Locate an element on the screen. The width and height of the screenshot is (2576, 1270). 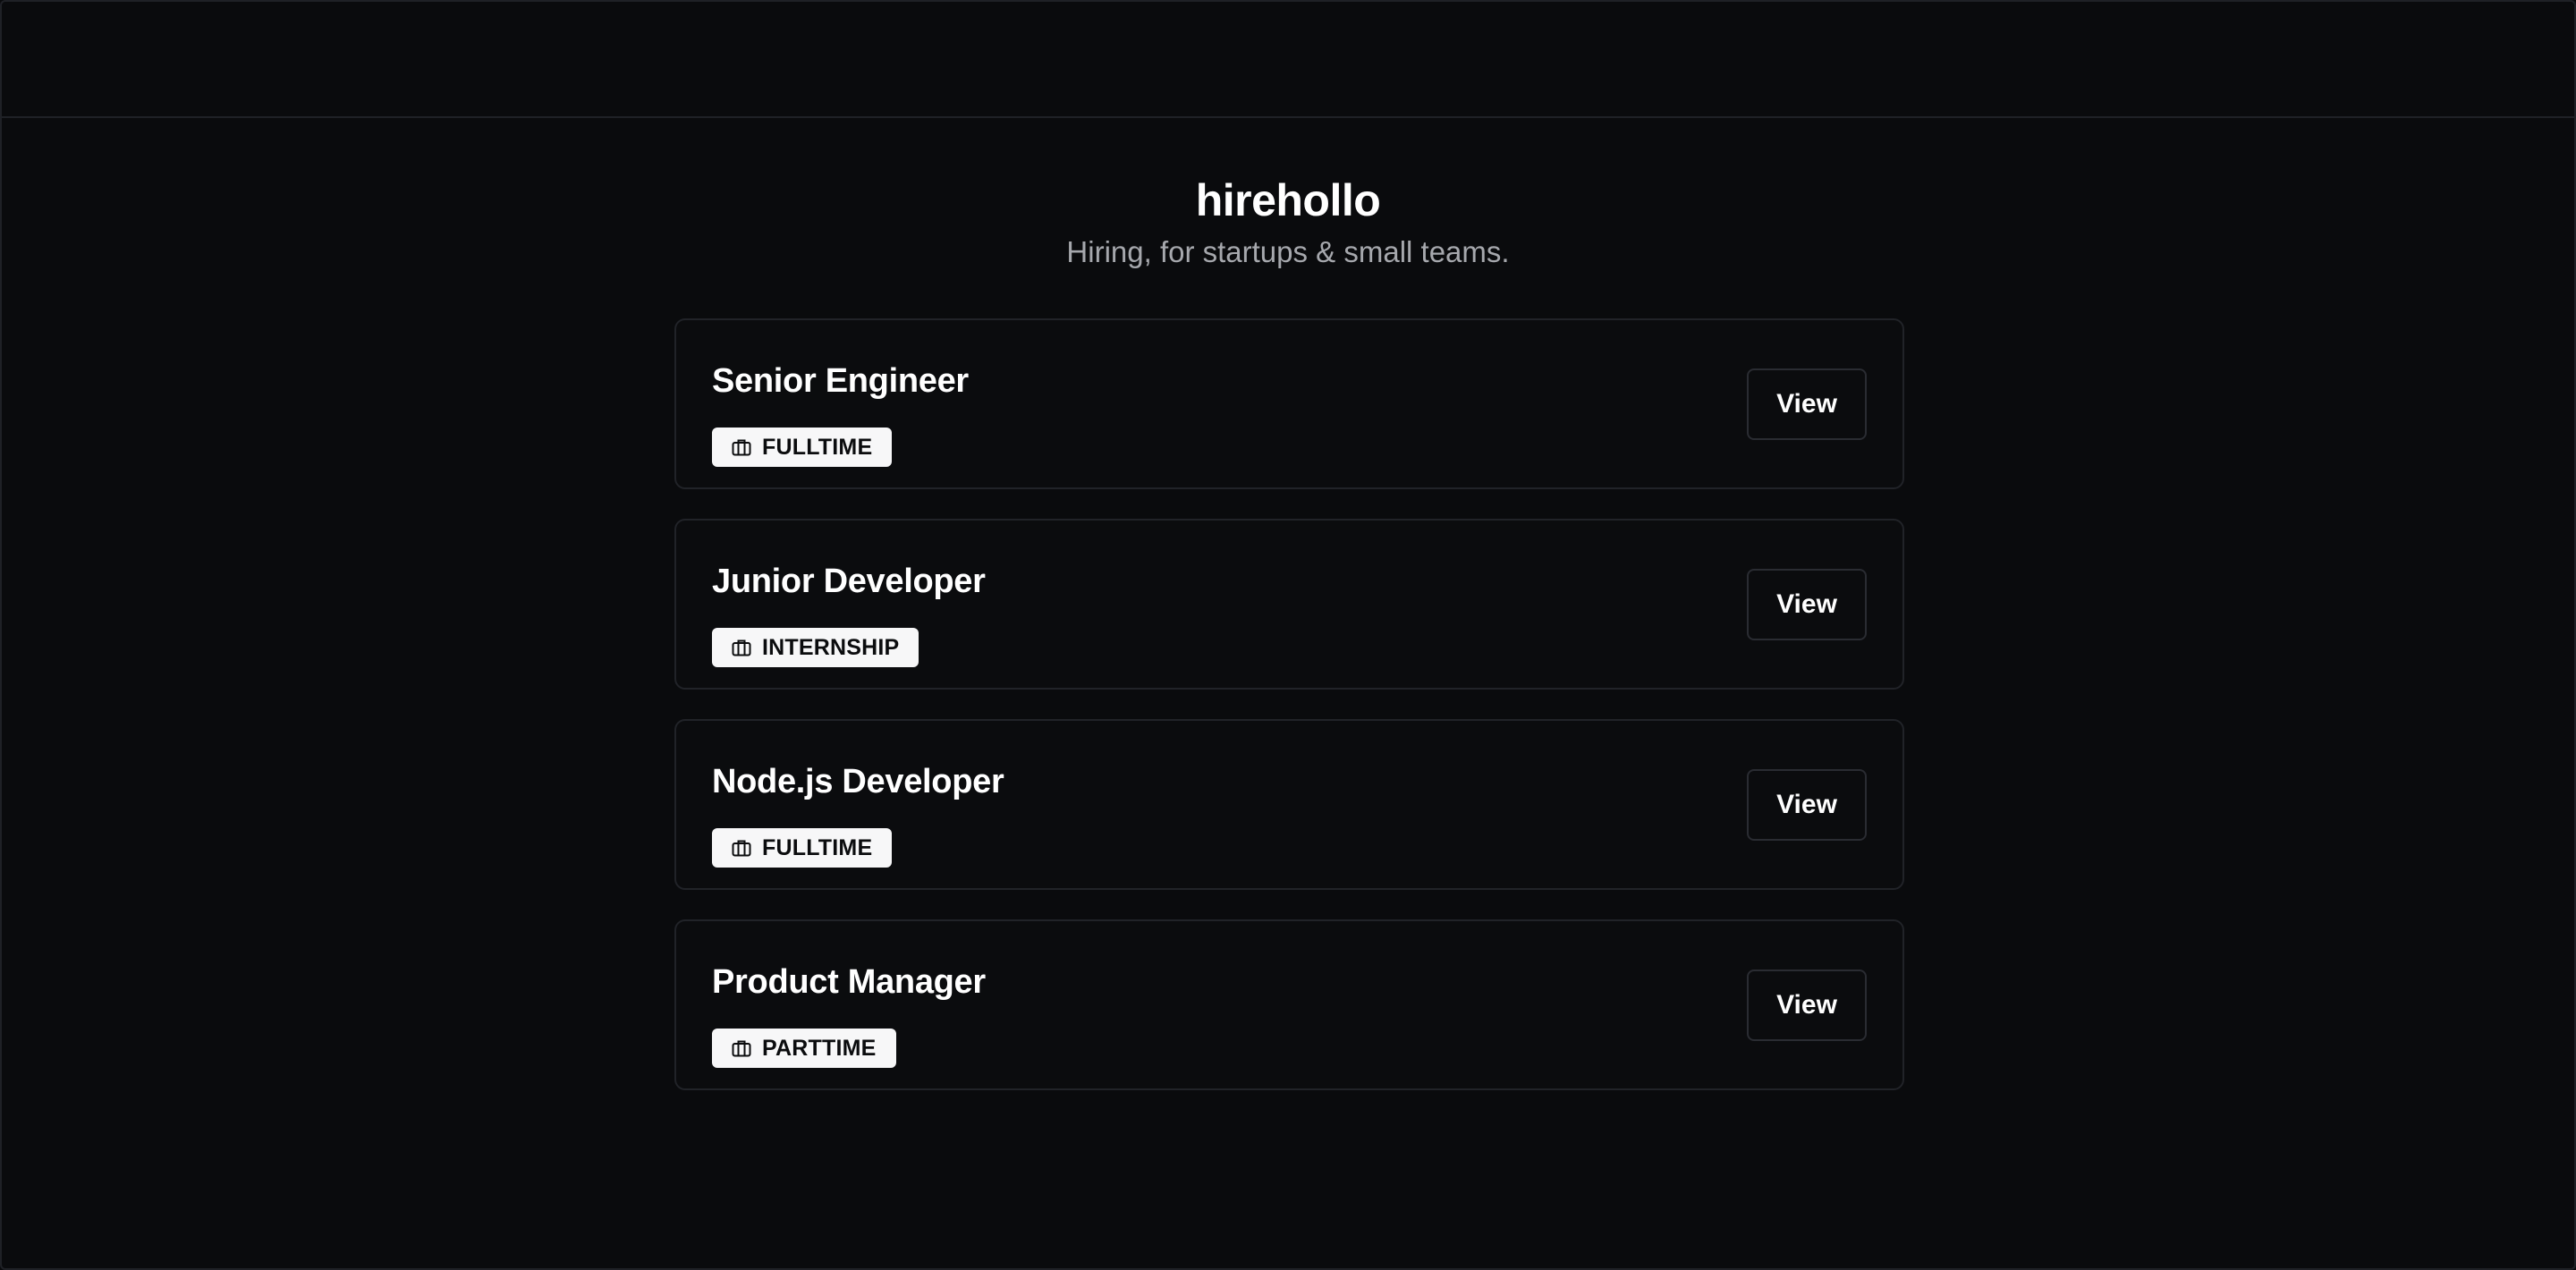
job-title: Junior Developer is located at coordinates (849, 581).